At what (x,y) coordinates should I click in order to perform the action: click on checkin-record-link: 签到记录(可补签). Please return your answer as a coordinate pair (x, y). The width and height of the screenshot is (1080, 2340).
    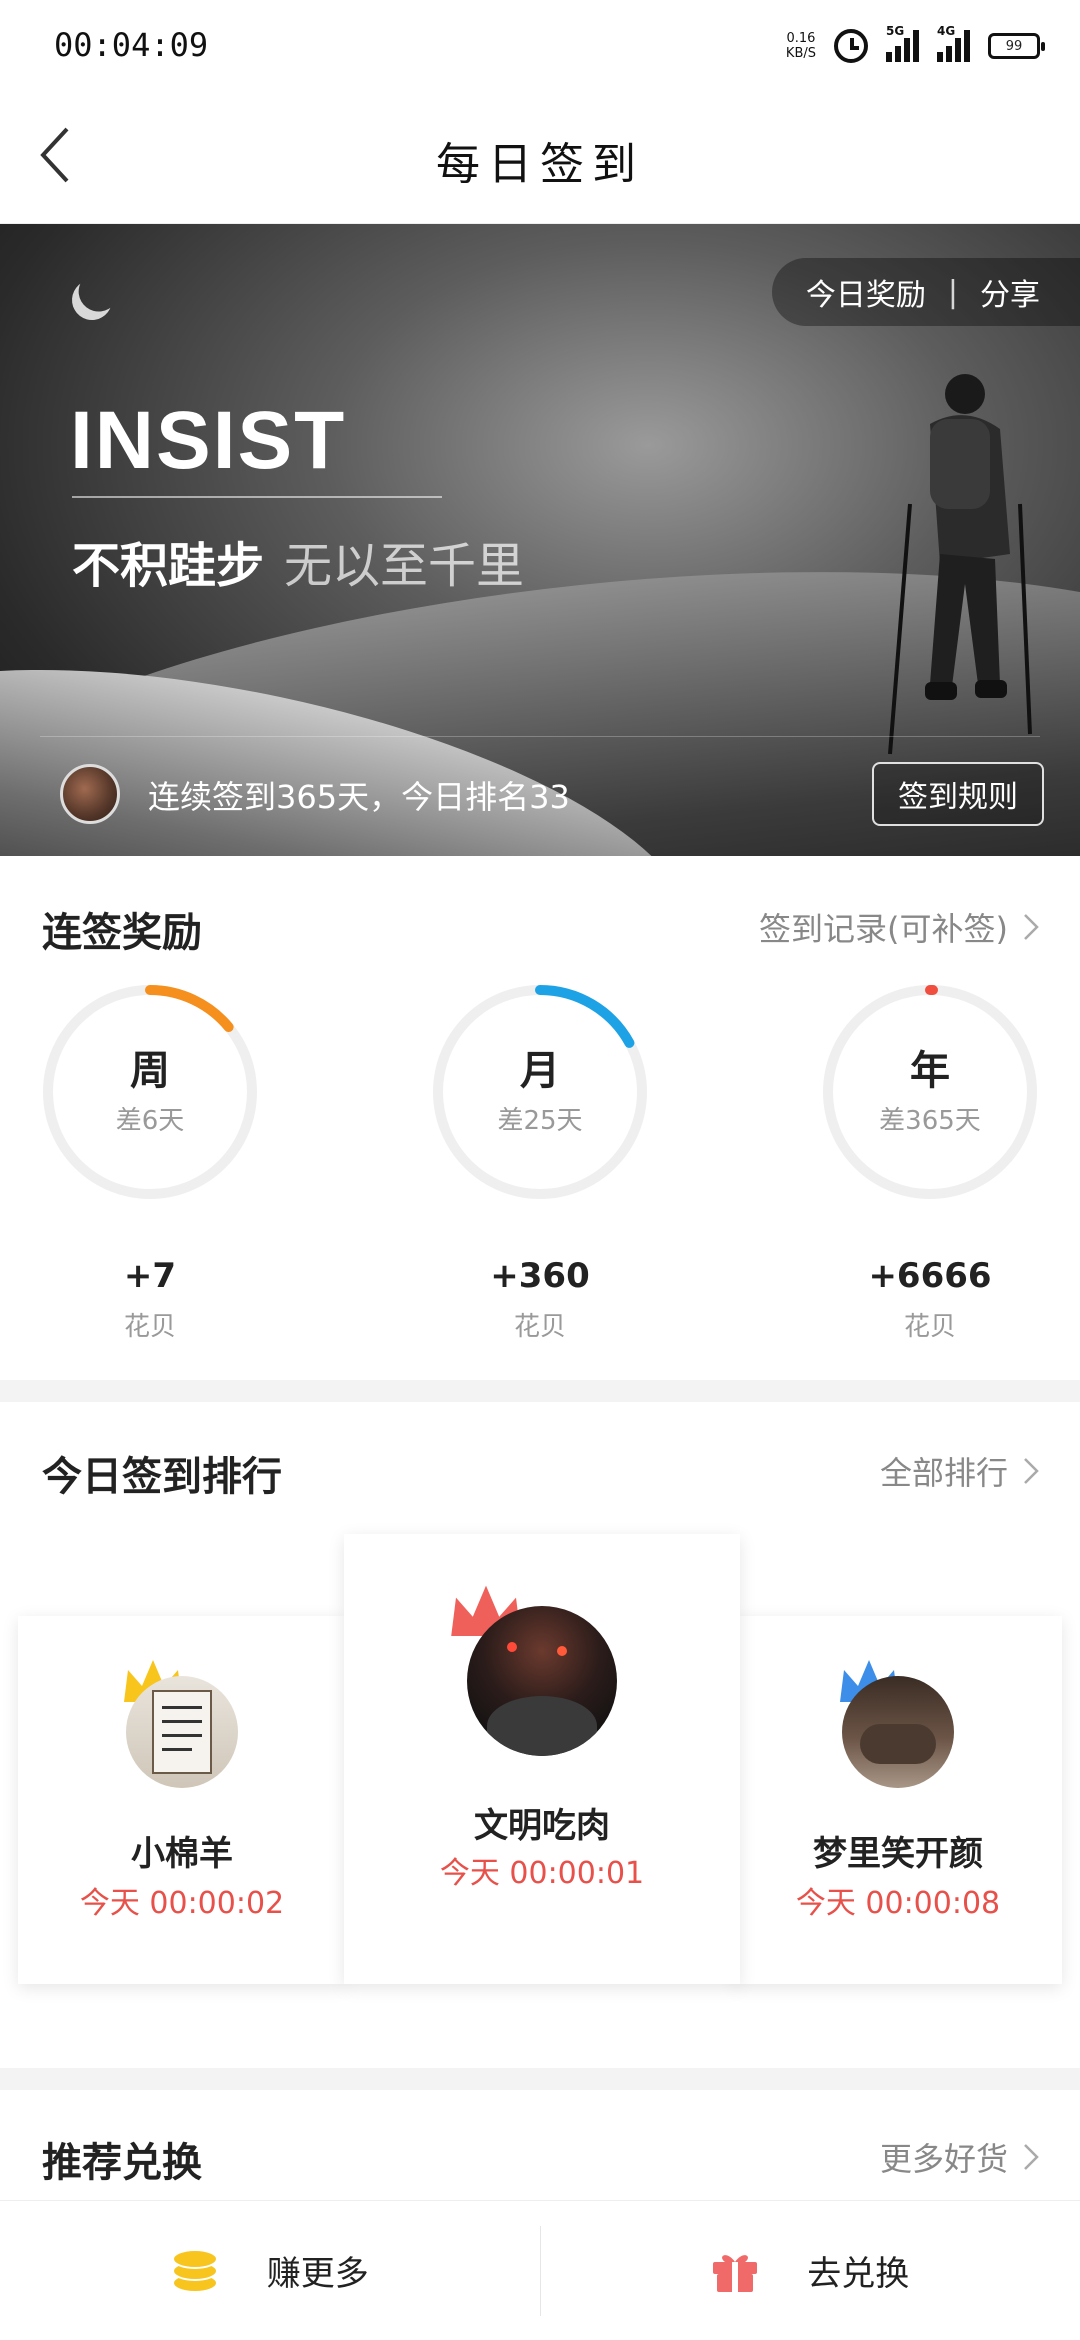
    Looking at the image, I should click on (899, 927).